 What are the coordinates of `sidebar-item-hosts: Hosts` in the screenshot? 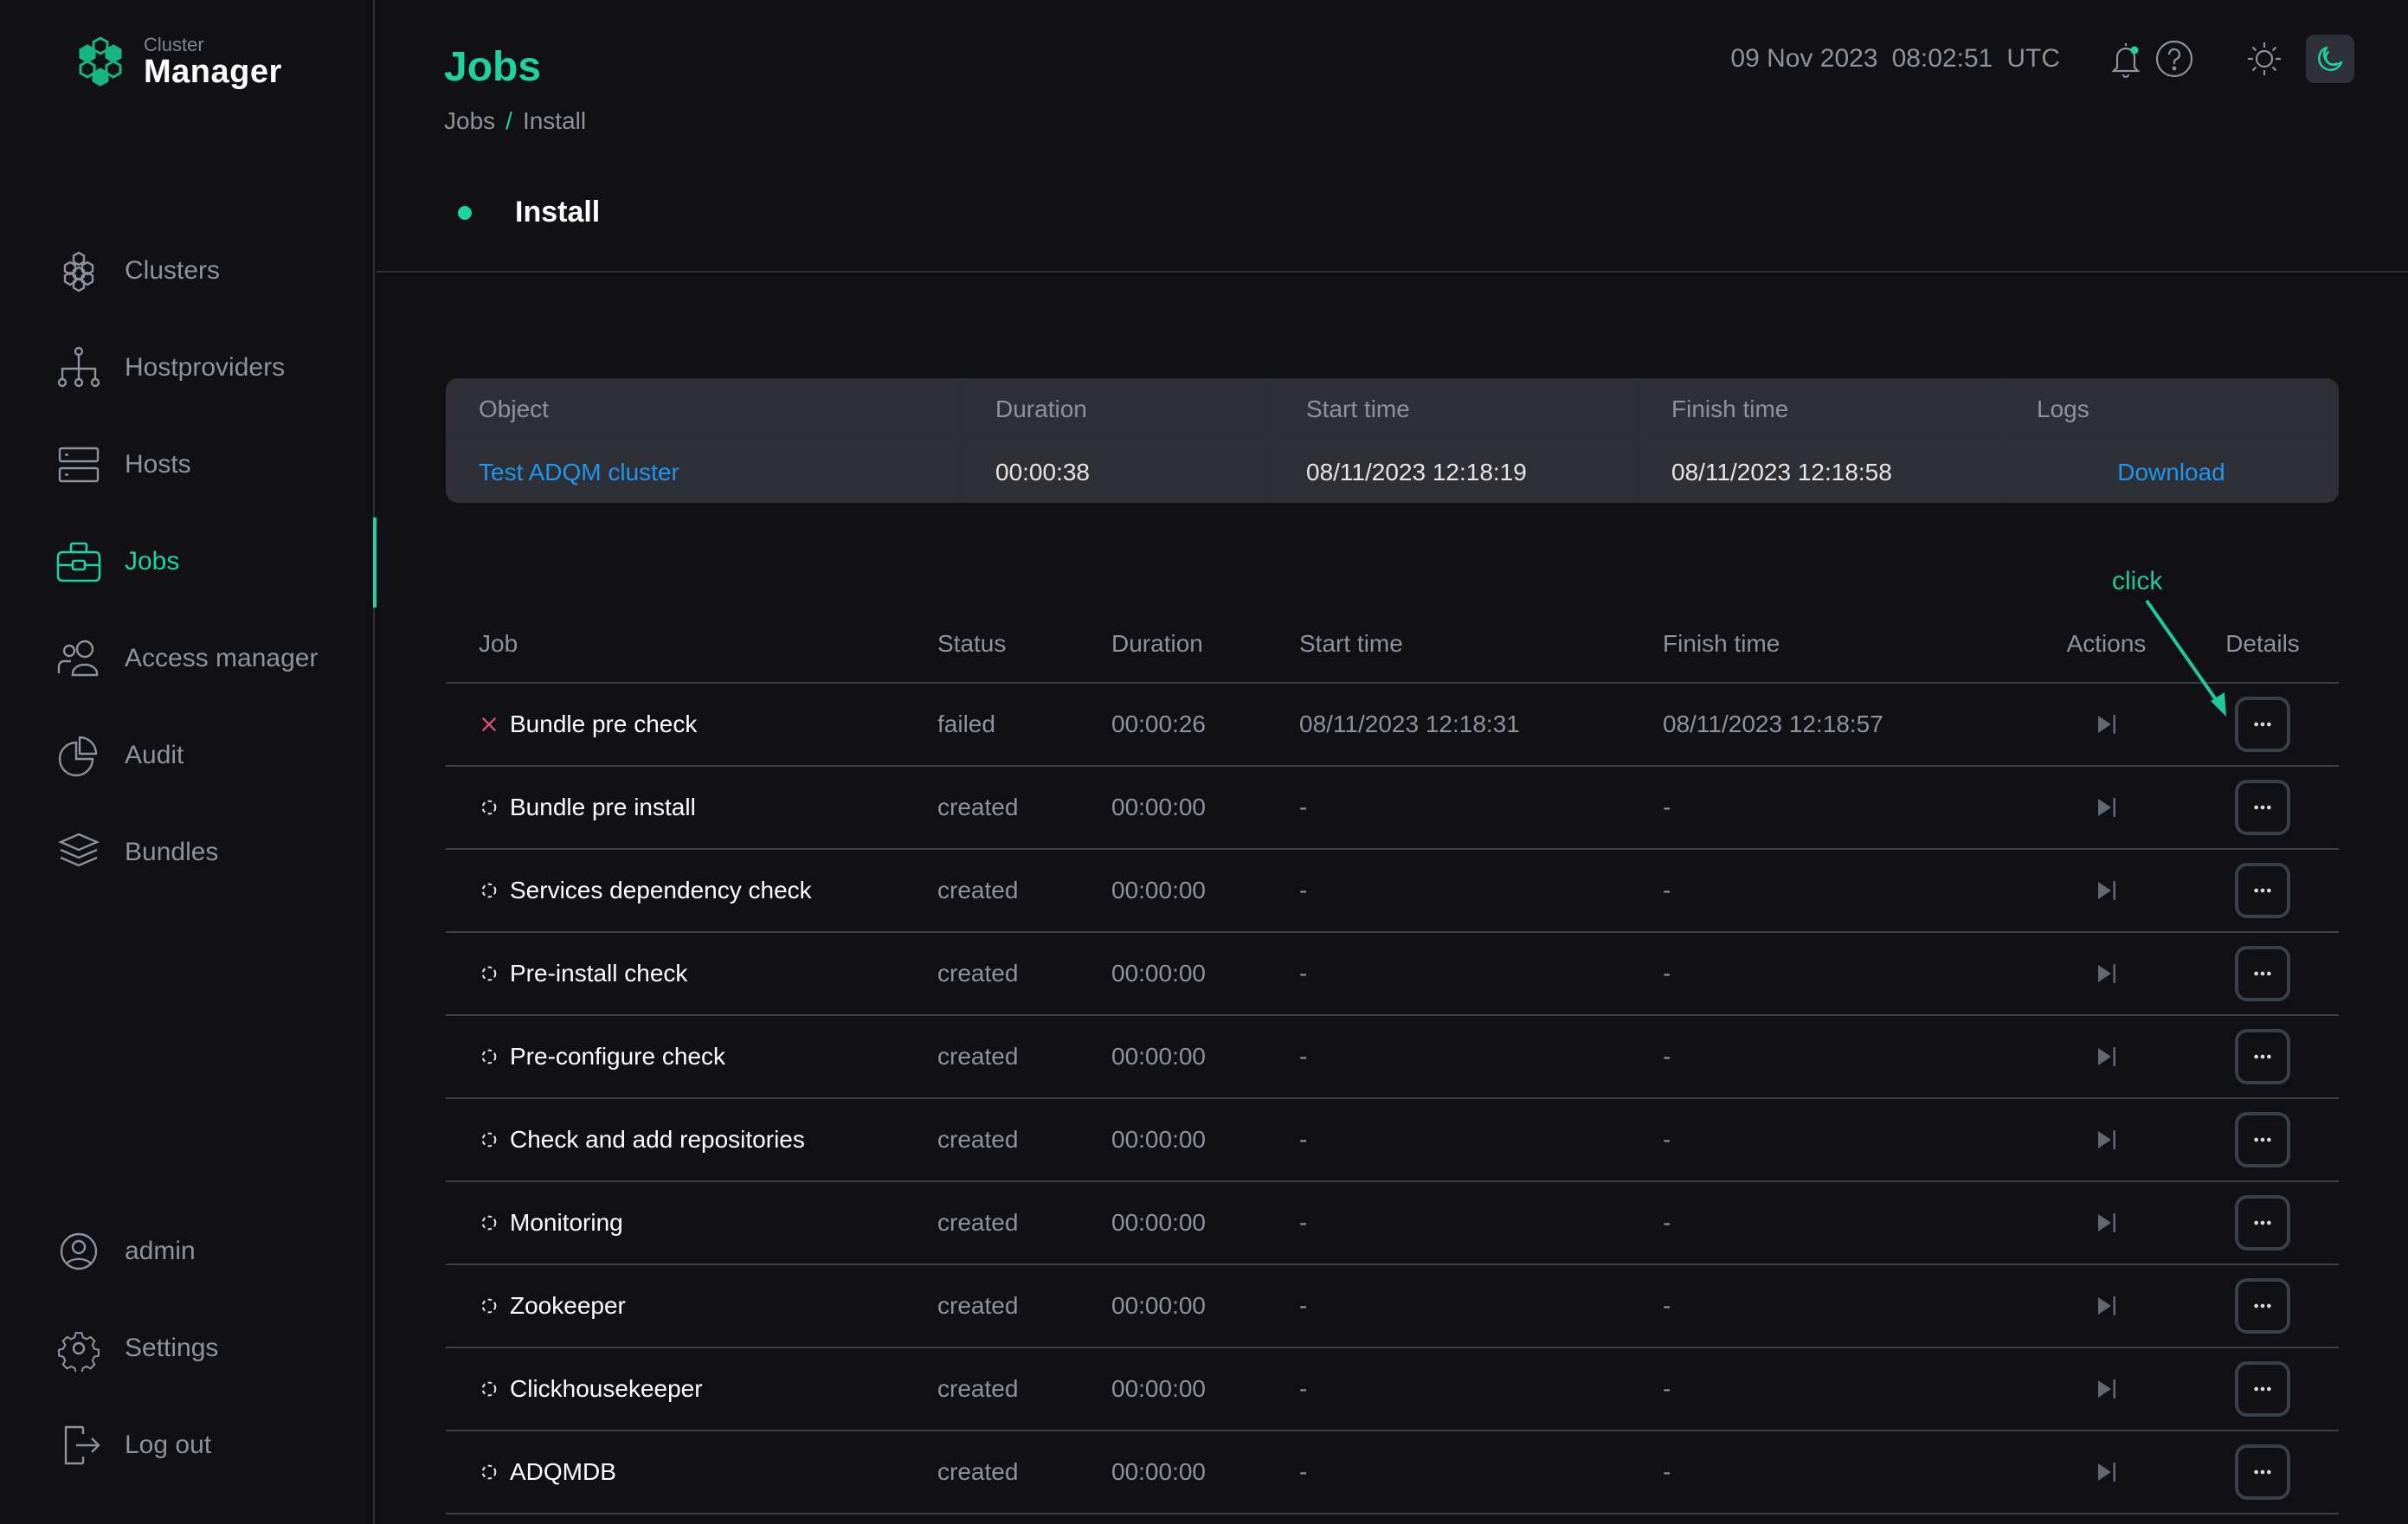 It's located at (123, 465).